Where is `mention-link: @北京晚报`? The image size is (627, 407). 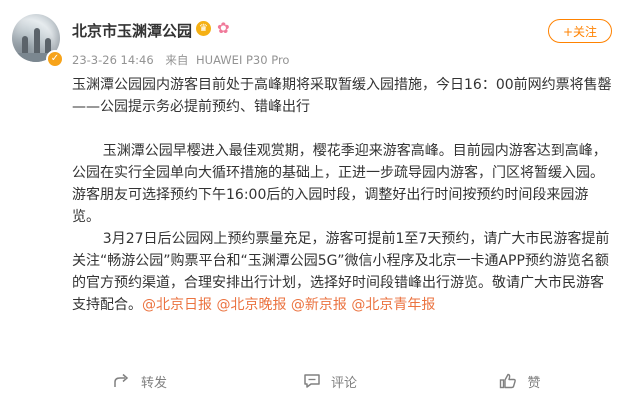 mention-link: @北京晚报 is located at coordinates (251, 305).